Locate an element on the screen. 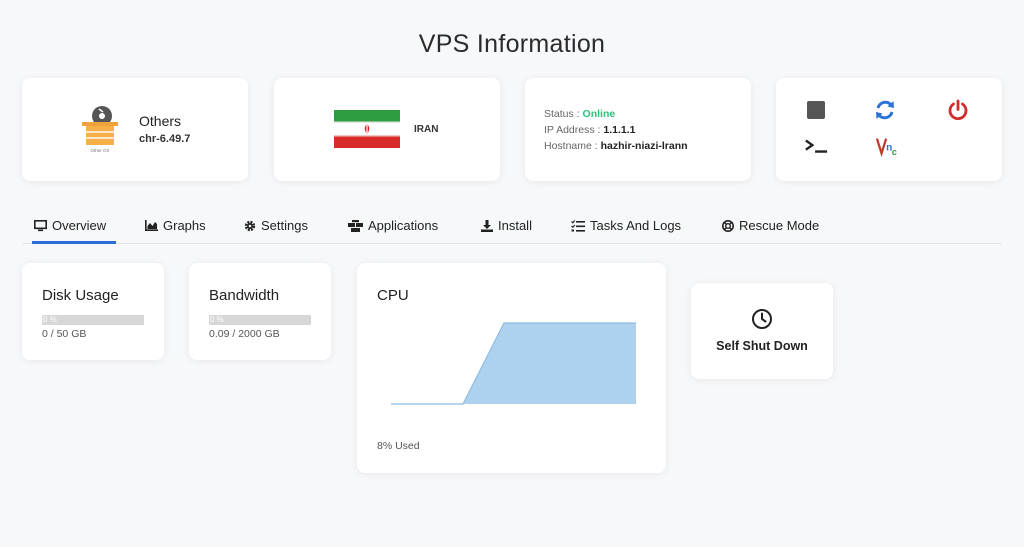  clock-icon is located at coordinates (762, 319).